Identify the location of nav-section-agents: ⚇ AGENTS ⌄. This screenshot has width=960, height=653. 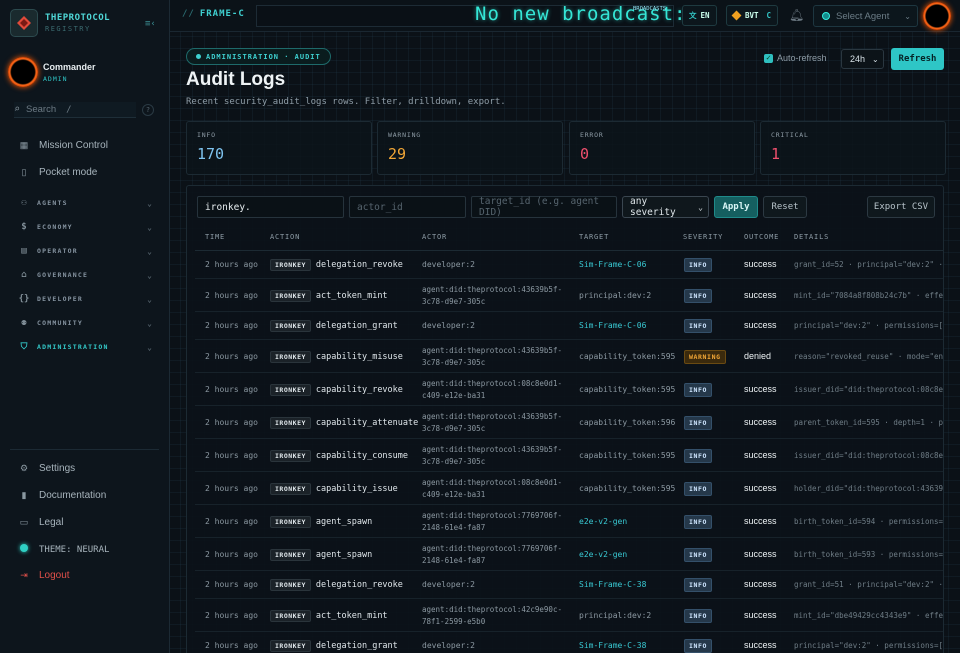
(85, 203).